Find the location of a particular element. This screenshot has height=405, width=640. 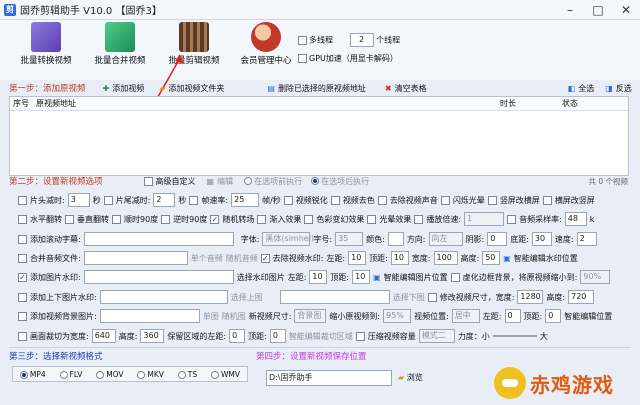

invert-button: 反选 is located at coordinates (624, 88).